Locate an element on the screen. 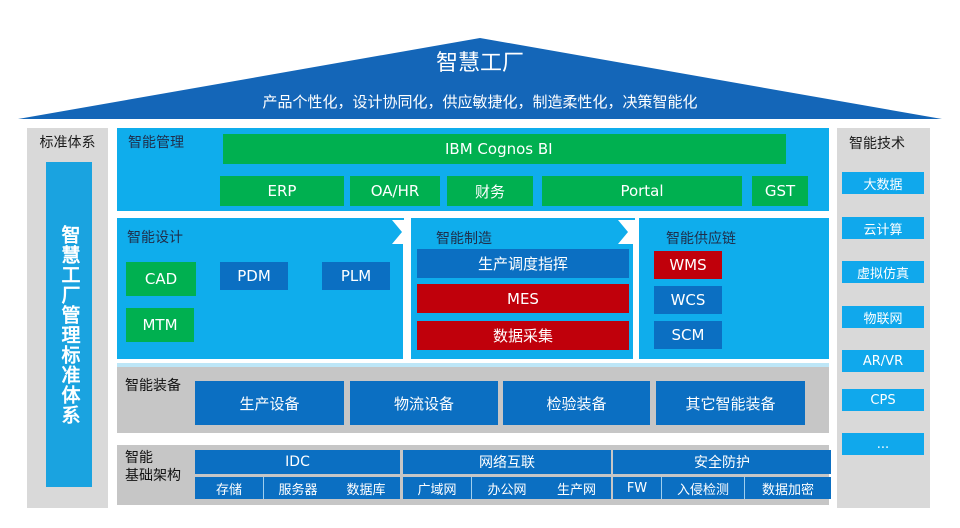 The width and height of the screenshot is (960, 528). section-divider is located at coordinates (406, 299).